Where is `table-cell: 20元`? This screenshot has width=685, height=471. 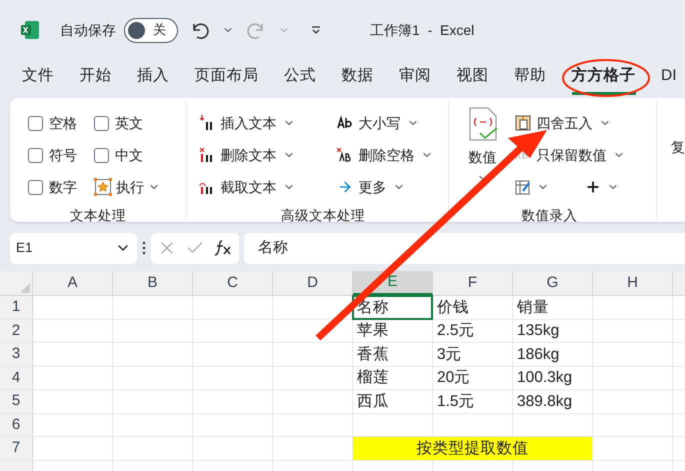 table-cell: 20元 is located at coordinates (472, 377).